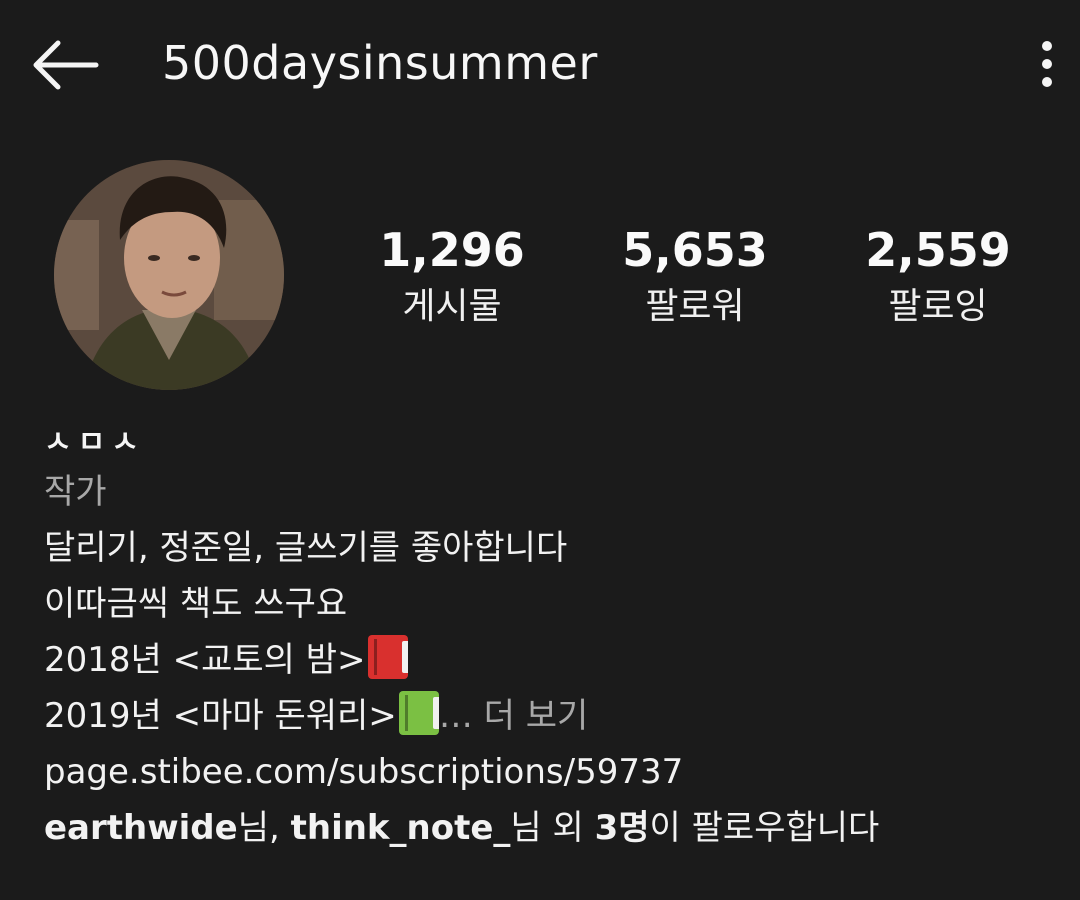 The image size is (1080, 900). I want to click on followers-label: 팔로워, so click(695, 306).